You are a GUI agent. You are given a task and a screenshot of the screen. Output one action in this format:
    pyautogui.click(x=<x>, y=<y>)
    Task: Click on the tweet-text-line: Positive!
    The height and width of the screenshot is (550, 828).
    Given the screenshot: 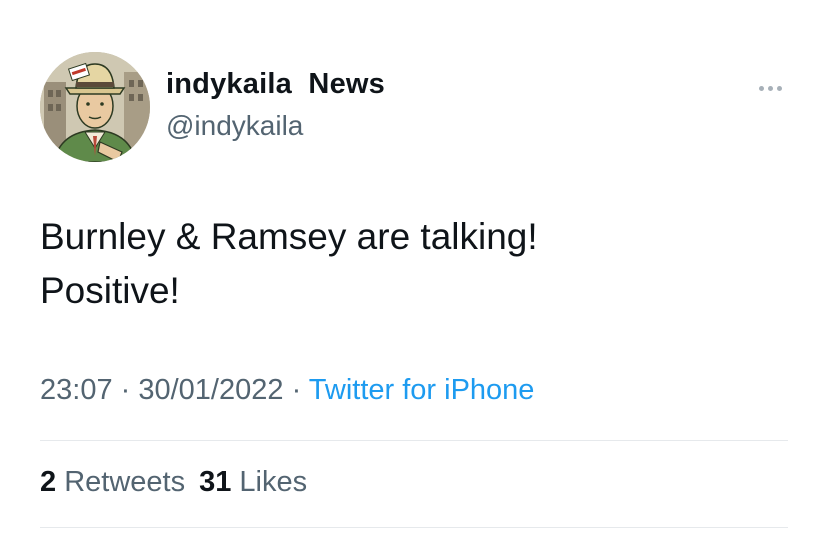 What is the action you would take?
    pyautogui.click(x=110, y=290)
    